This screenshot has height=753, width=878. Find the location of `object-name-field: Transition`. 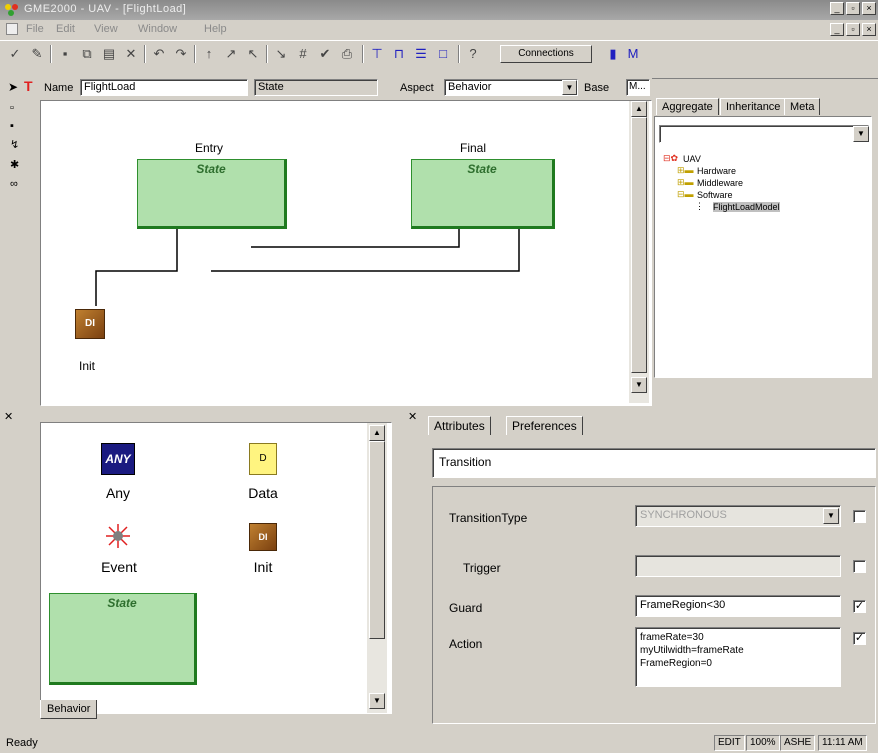

object-name-field: Transition is located at coordinates (654, 463).